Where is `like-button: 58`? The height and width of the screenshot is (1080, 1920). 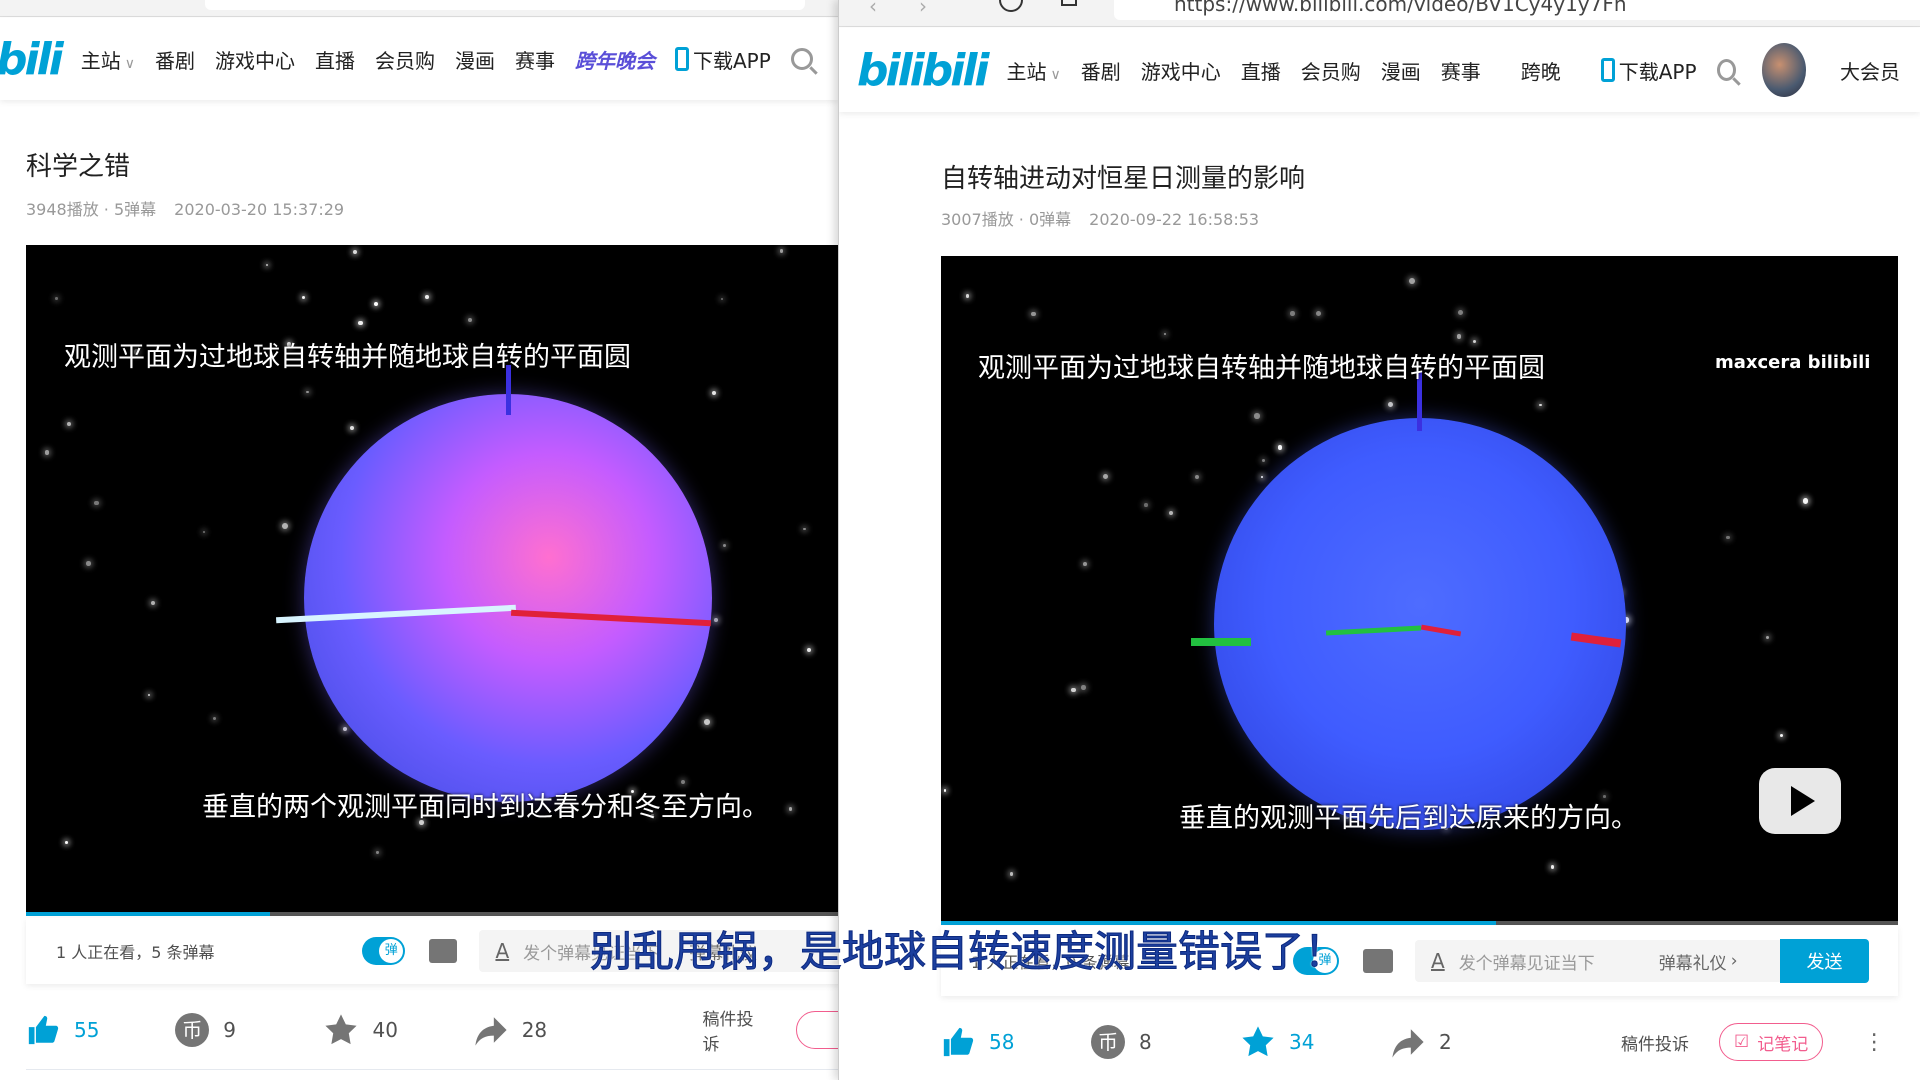
like-button: 58 is located at coordinates (1016, 1042).